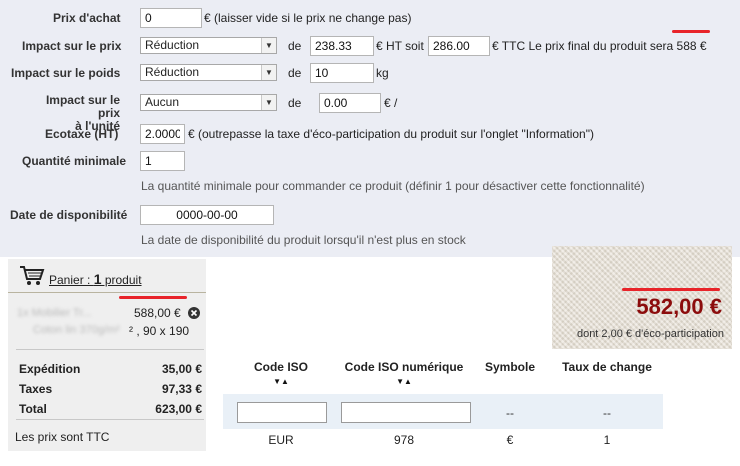 The height and width of the screenshot is (466, 740). What do you see at coordinates (69, 215) in the screenshot?
I see `availability-label: Date de disponibilité` at bounding box center [69, 215].